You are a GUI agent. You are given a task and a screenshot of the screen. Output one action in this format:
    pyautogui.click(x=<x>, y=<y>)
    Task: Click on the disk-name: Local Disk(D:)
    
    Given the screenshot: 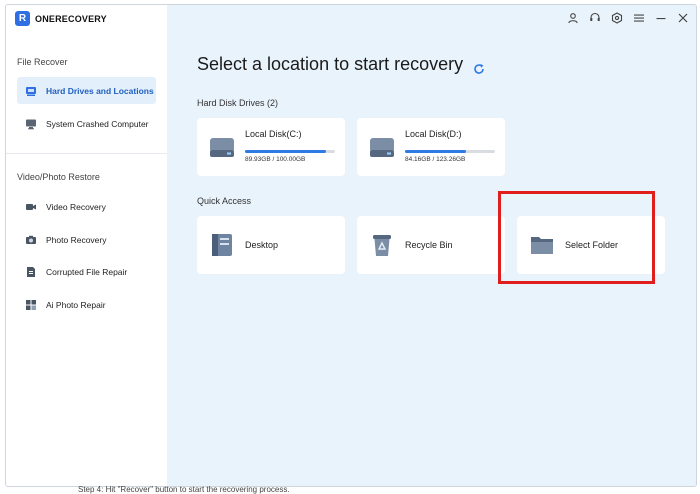 What is the action you would take?
    pyautogui.click(x=433, y=134)
    